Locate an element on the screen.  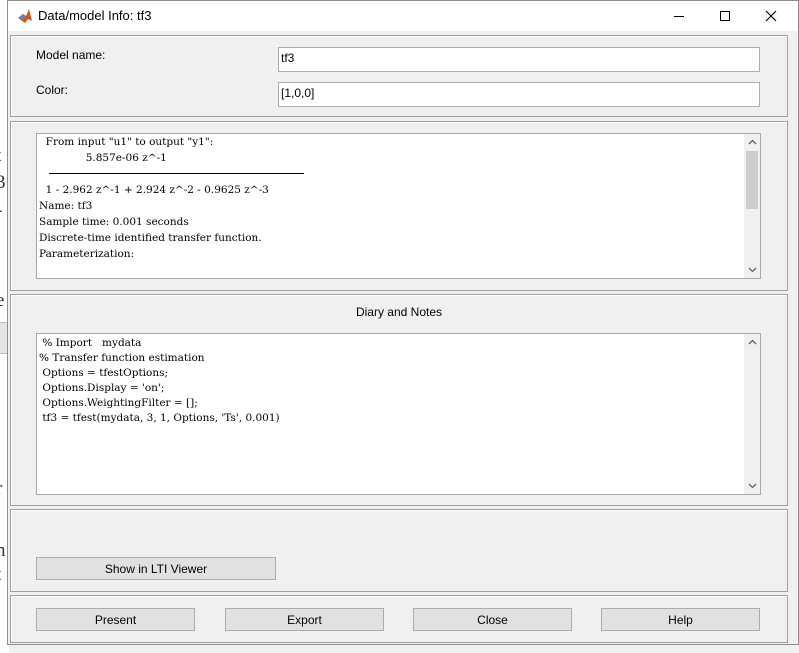
model-panel: Model name: tf3 Color: [1,0,0] is located at coordinates (399, 76).